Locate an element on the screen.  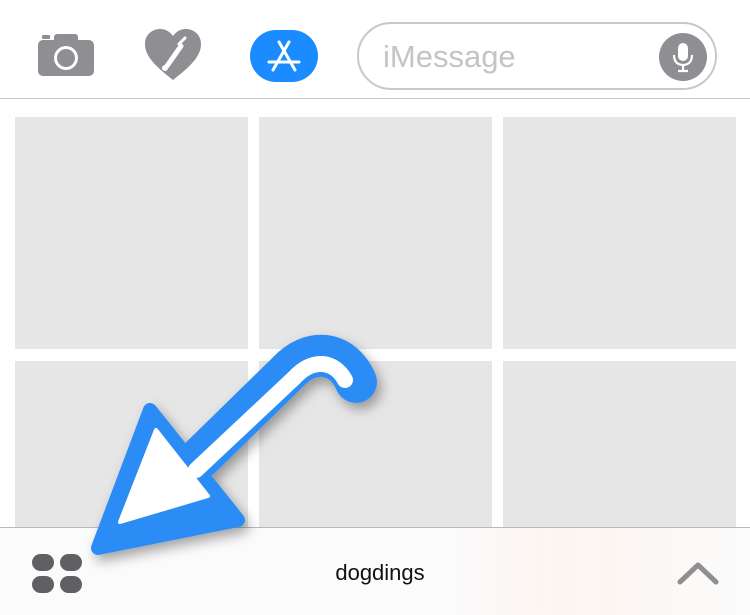
camera-icon is located at coordinates (66, 55).